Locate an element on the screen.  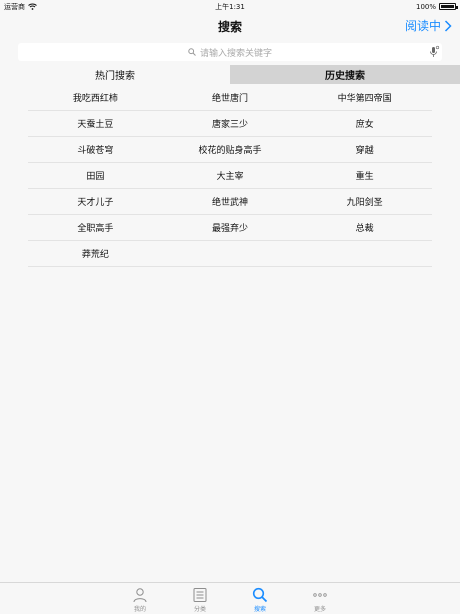
navigation-bar: 搜索 阅读中 is located at coordinates (230, 26).